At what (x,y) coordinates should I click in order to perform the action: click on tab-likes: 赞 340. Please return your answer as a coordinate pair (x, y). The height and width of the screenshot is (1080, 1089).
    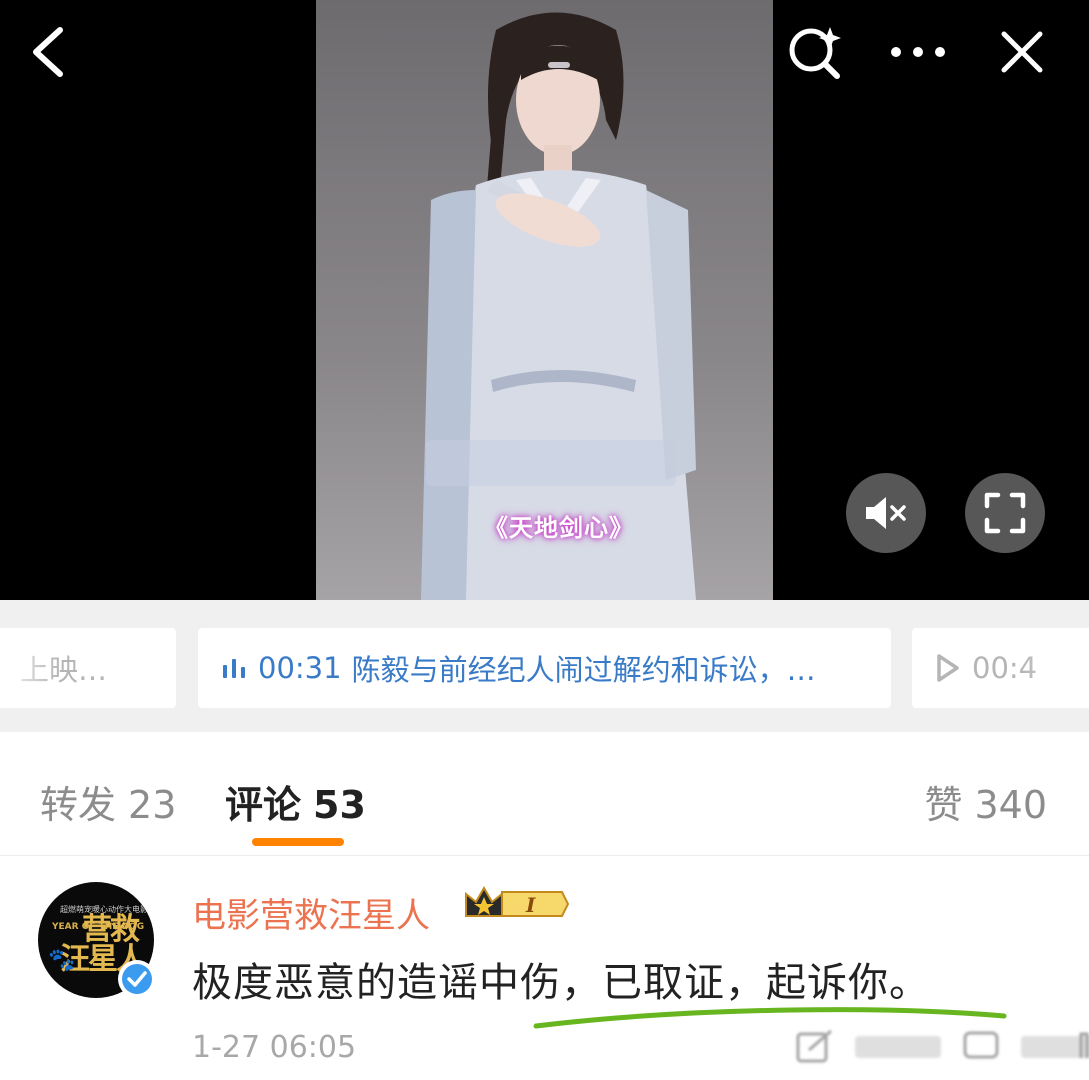
    Looking at the image, I should click on (985, 801).